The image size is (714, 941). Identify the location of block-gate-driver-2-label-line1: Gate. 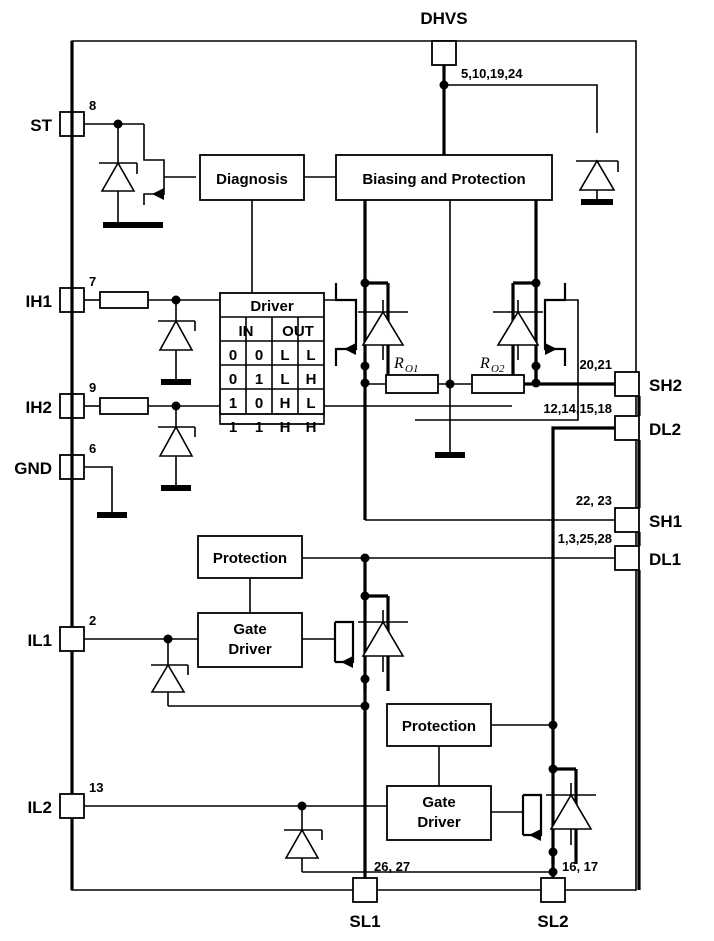
(438, 802).